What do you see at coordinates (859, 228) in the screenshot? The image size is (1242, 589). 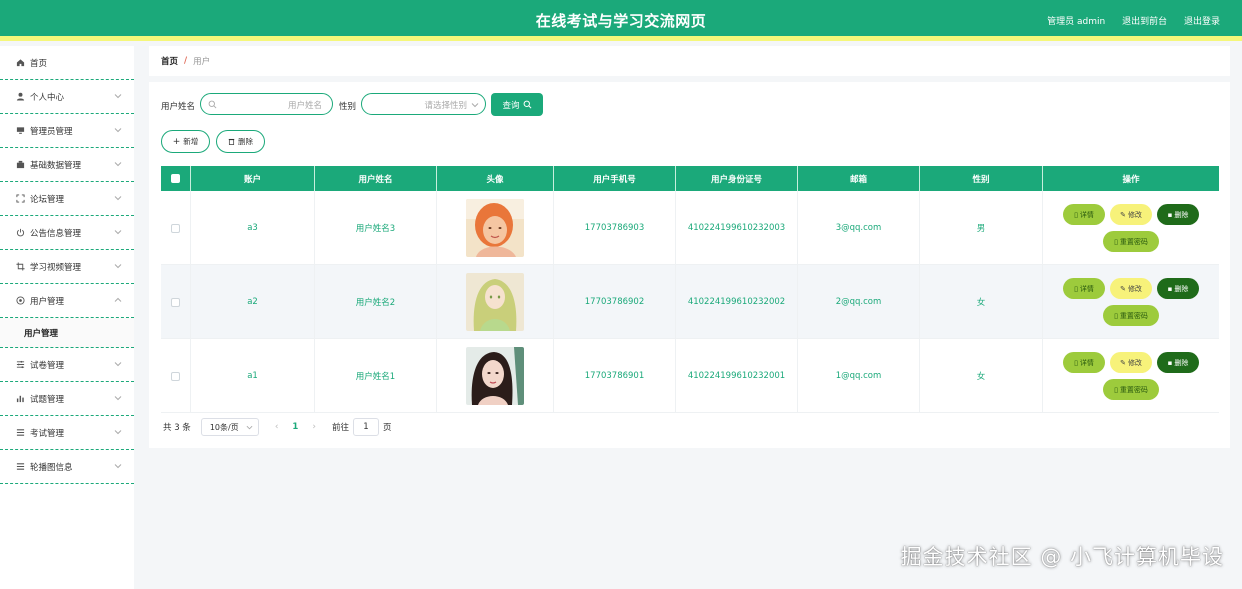 I see `email-cell: 3@qq.com` at bounding box center [859, 228].